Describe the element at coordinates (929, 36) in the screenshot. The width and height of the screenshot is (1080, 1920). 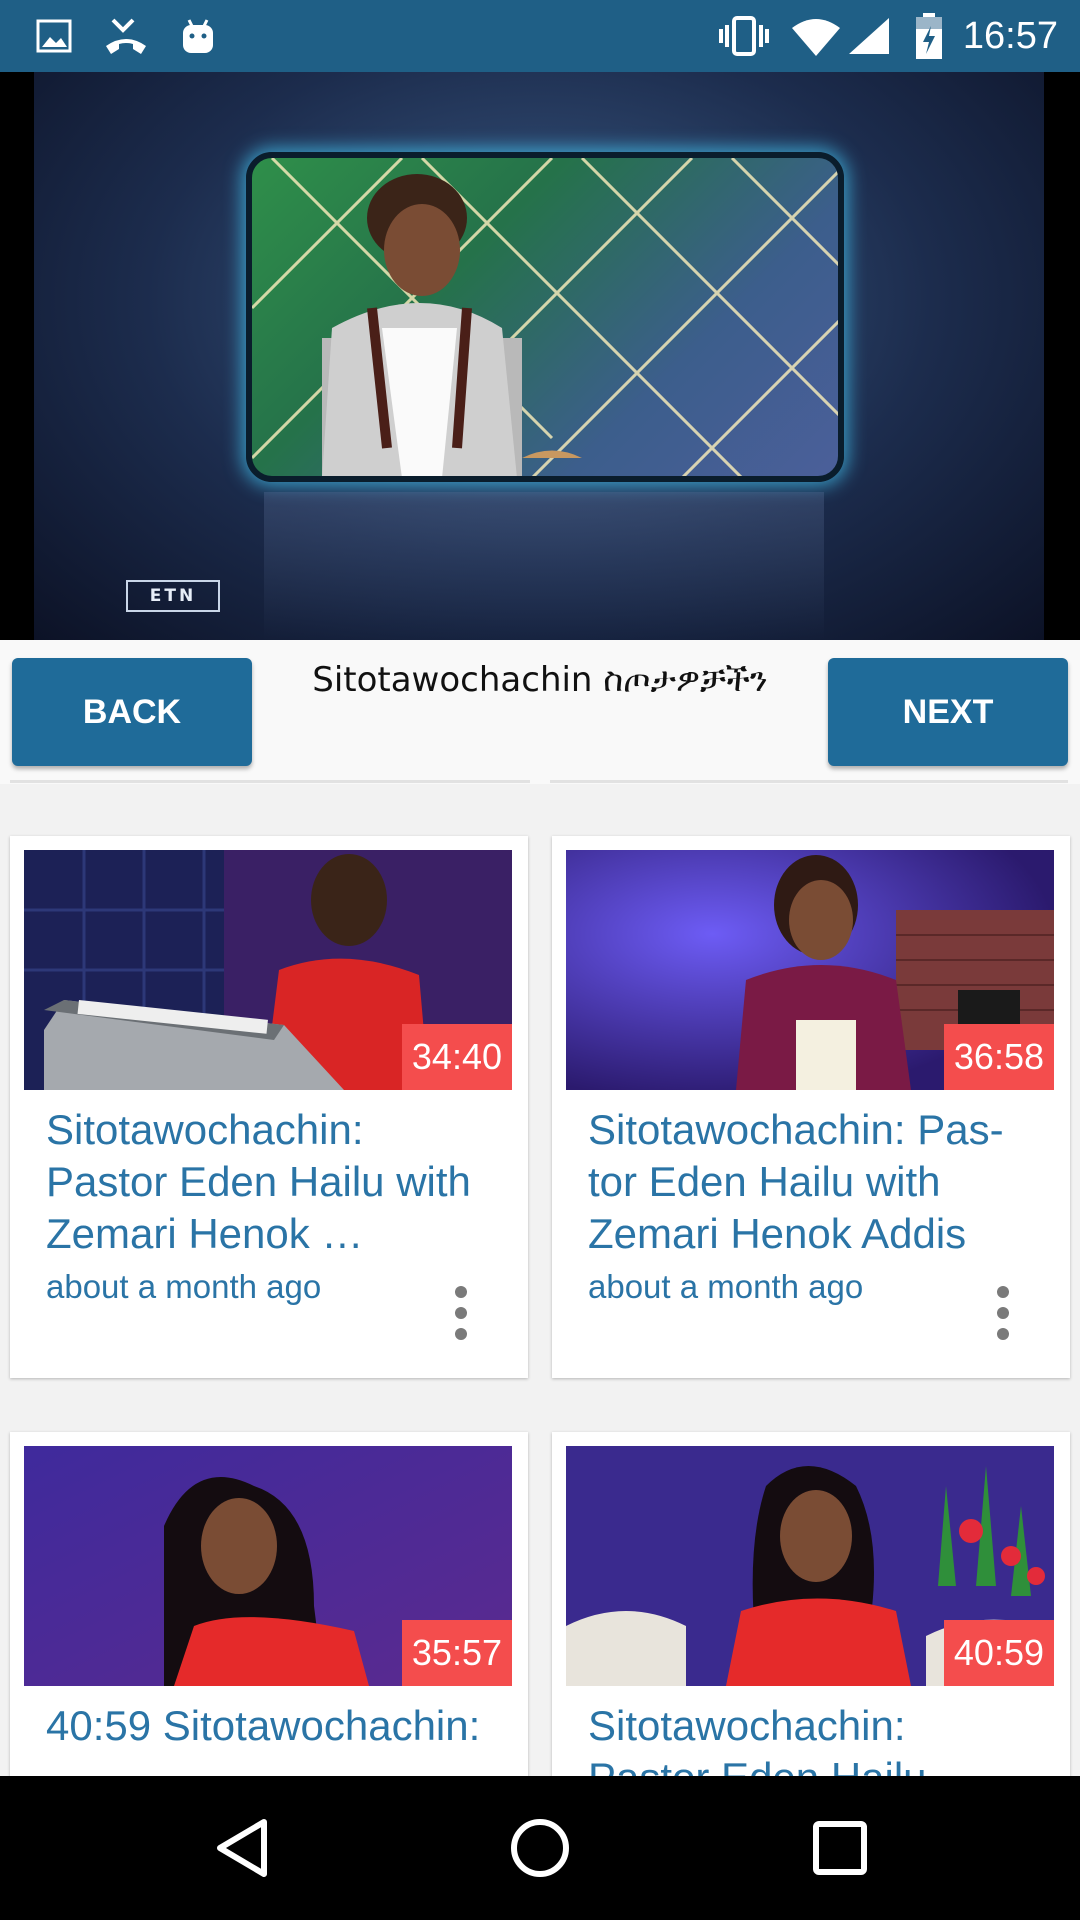
I see `battery-charging-icon` at that location.